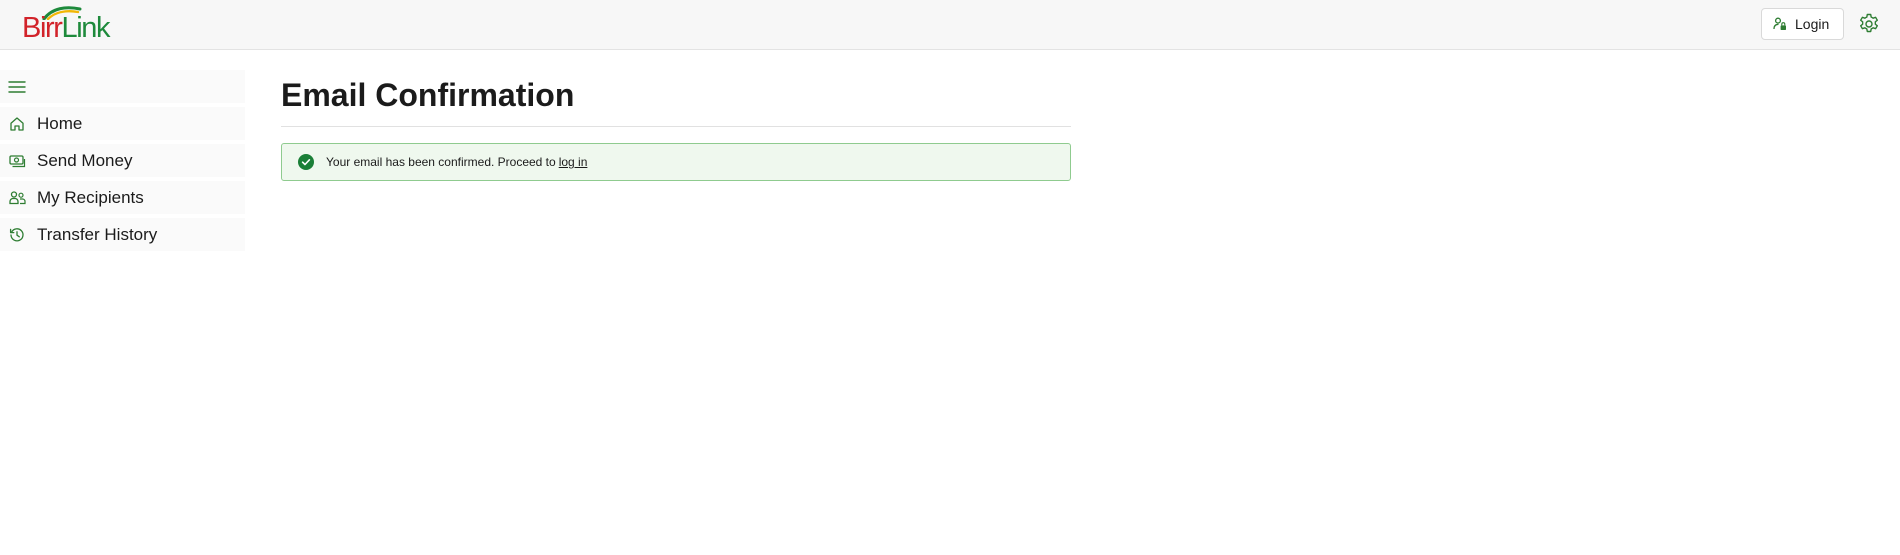 The image size is (1900, 555). What do you see at coordinates (42, 28) in the screenshot?
I see `logo-part-birr: Birr` at bounding box center [42, 28].